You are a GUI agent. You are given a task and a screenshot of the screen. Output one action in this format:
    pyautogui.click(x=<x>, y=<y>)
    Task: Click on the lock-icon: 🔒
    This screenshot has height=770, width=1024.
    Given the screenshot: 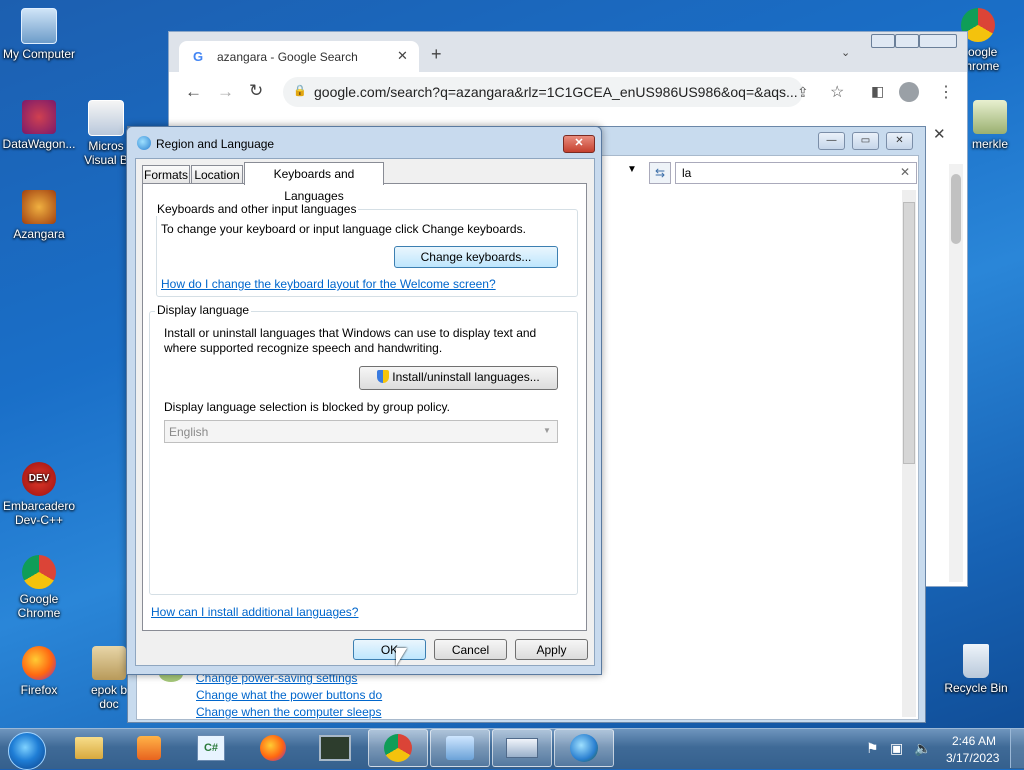 What is the action you would take?
    pyautogui.click(x=300, y=91)
    